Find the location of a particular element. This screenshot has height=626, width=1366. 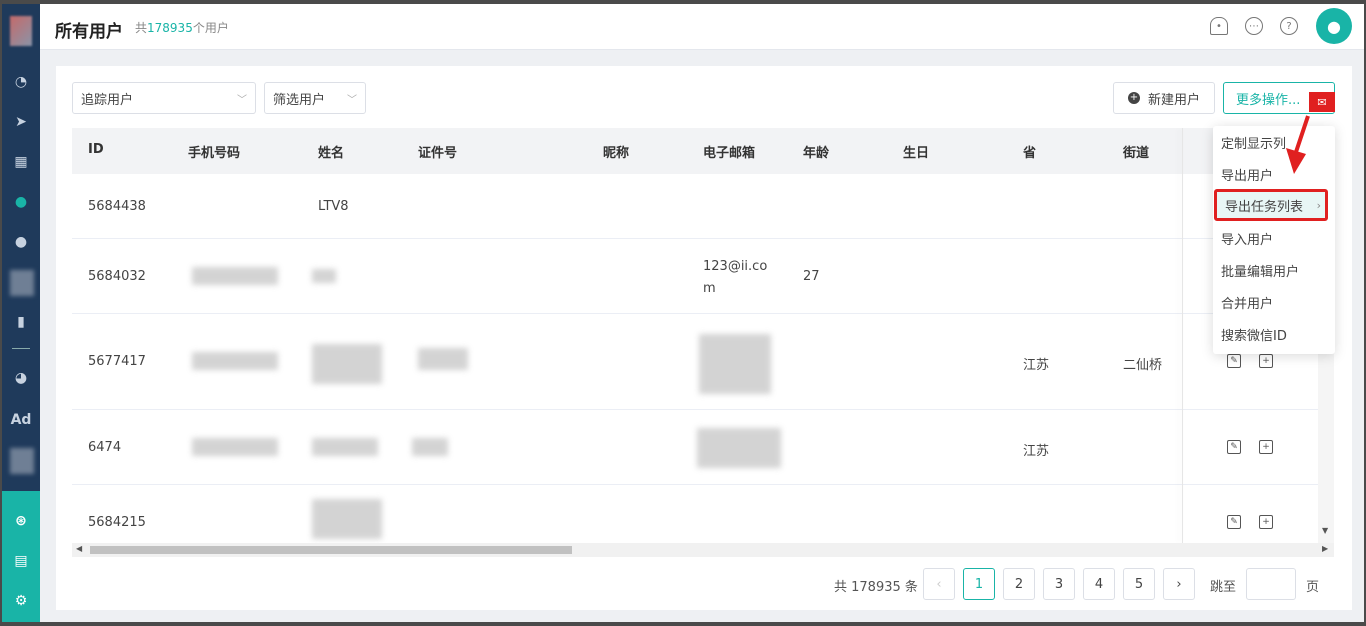

col-phone: 手机号码 is located at coordinates (214, 151).